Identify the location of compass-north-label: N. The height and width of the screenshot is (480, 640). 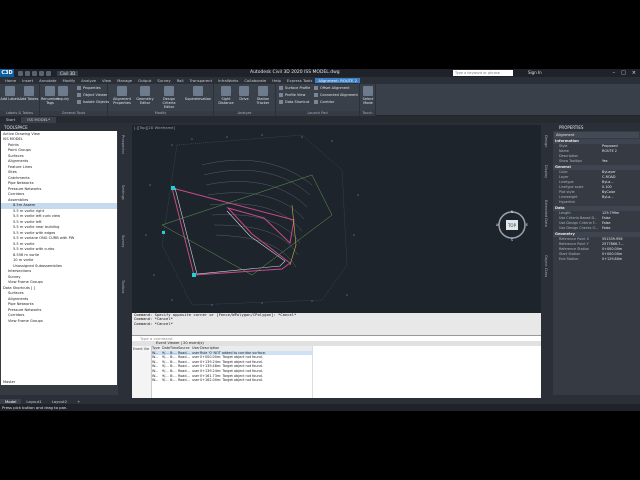
(512, 212).